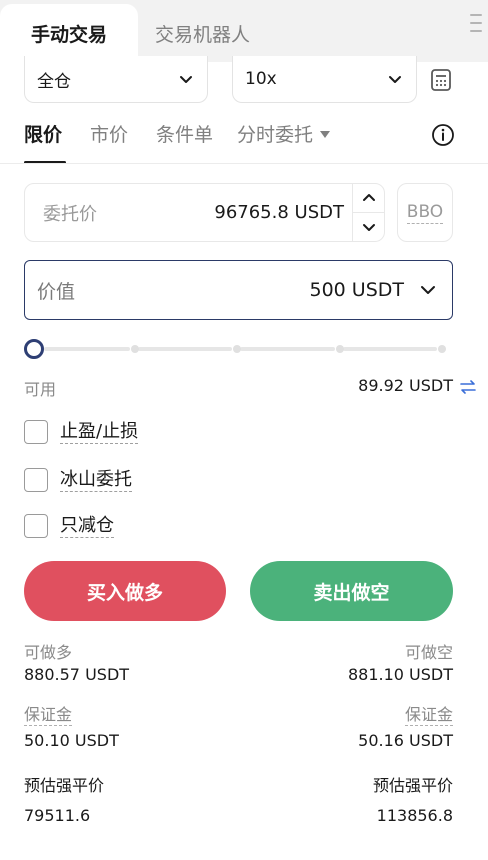  I want to click on tab-limit: 限价, so click(43, 133).